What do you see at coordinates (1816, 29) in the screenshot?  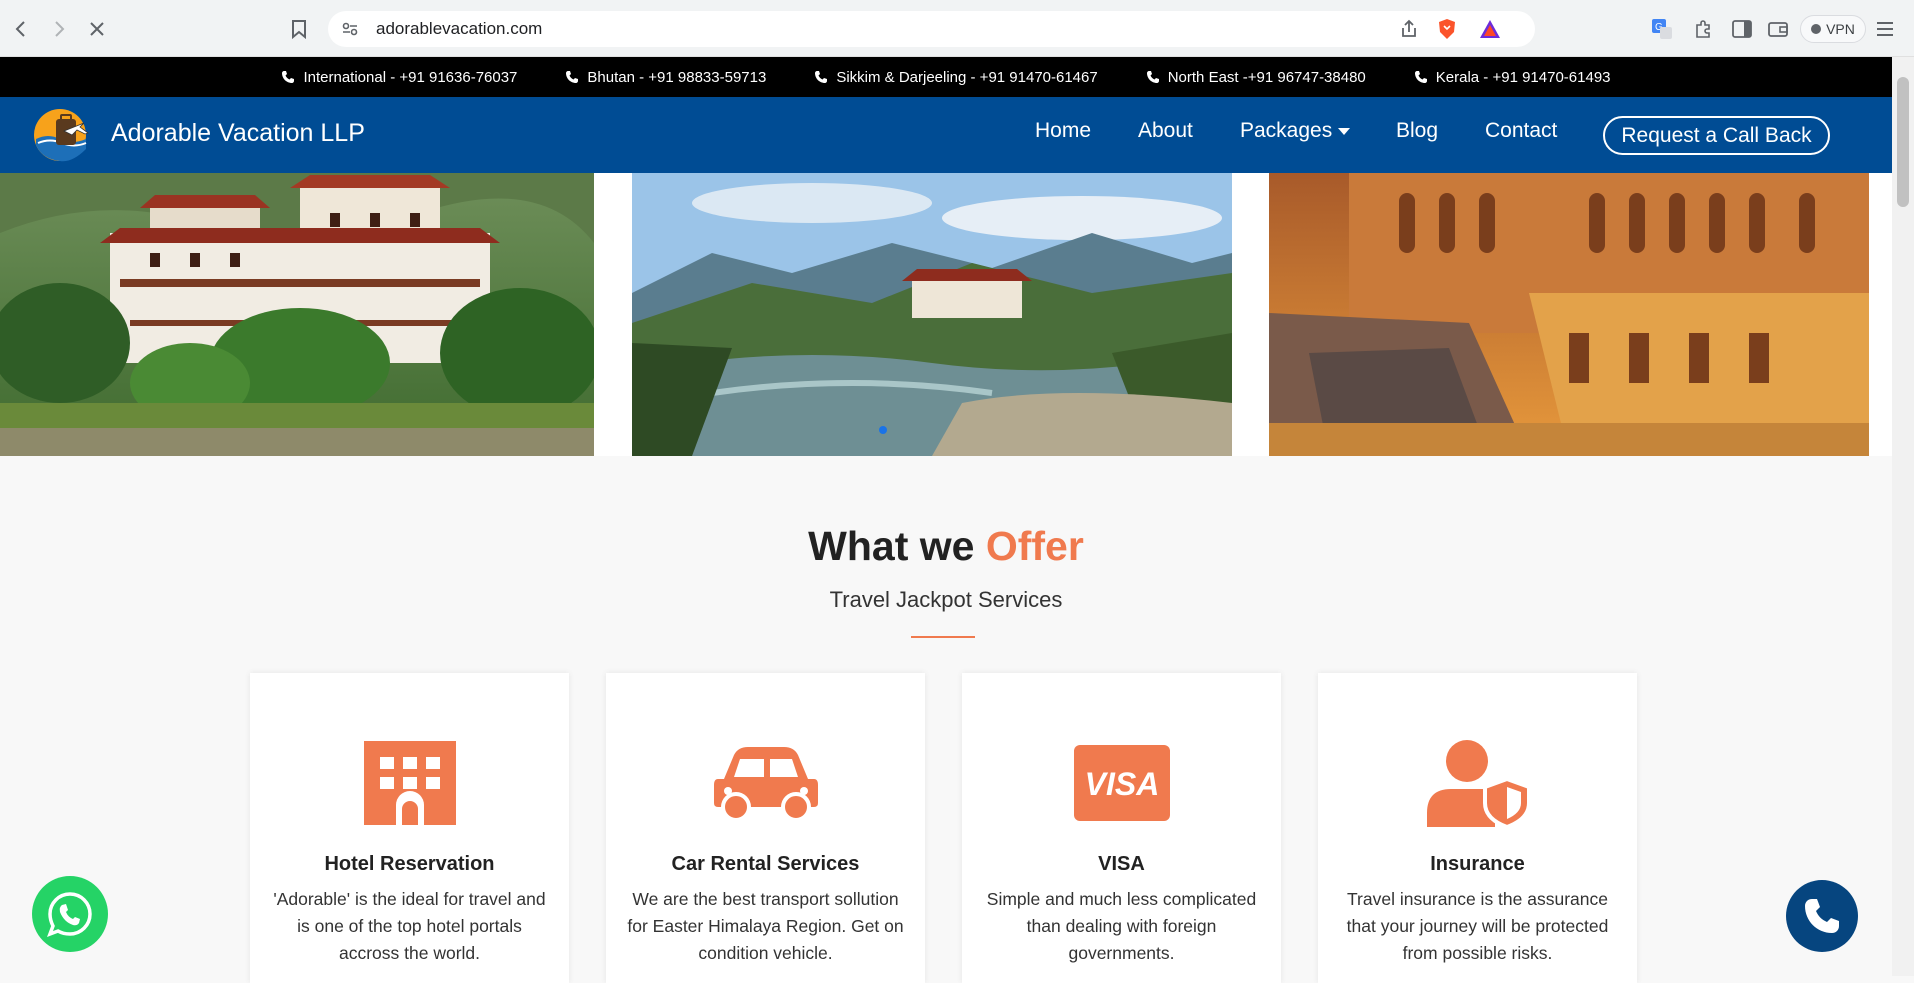 I see `vpn-status-icon` at bounding box center [1816, 29].